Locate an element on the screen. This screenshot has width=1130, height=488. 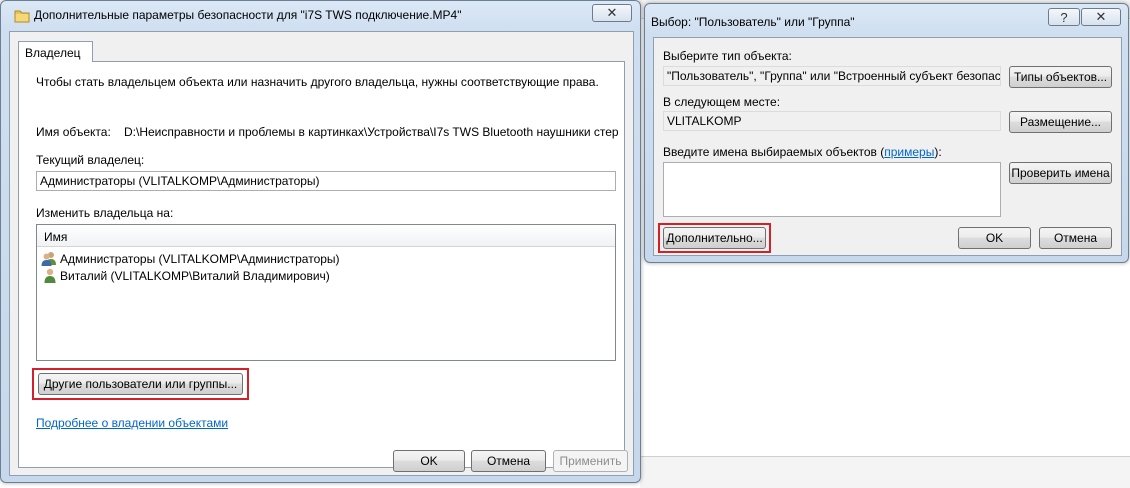
help-button: ? is located at coordinates (1064, 17).